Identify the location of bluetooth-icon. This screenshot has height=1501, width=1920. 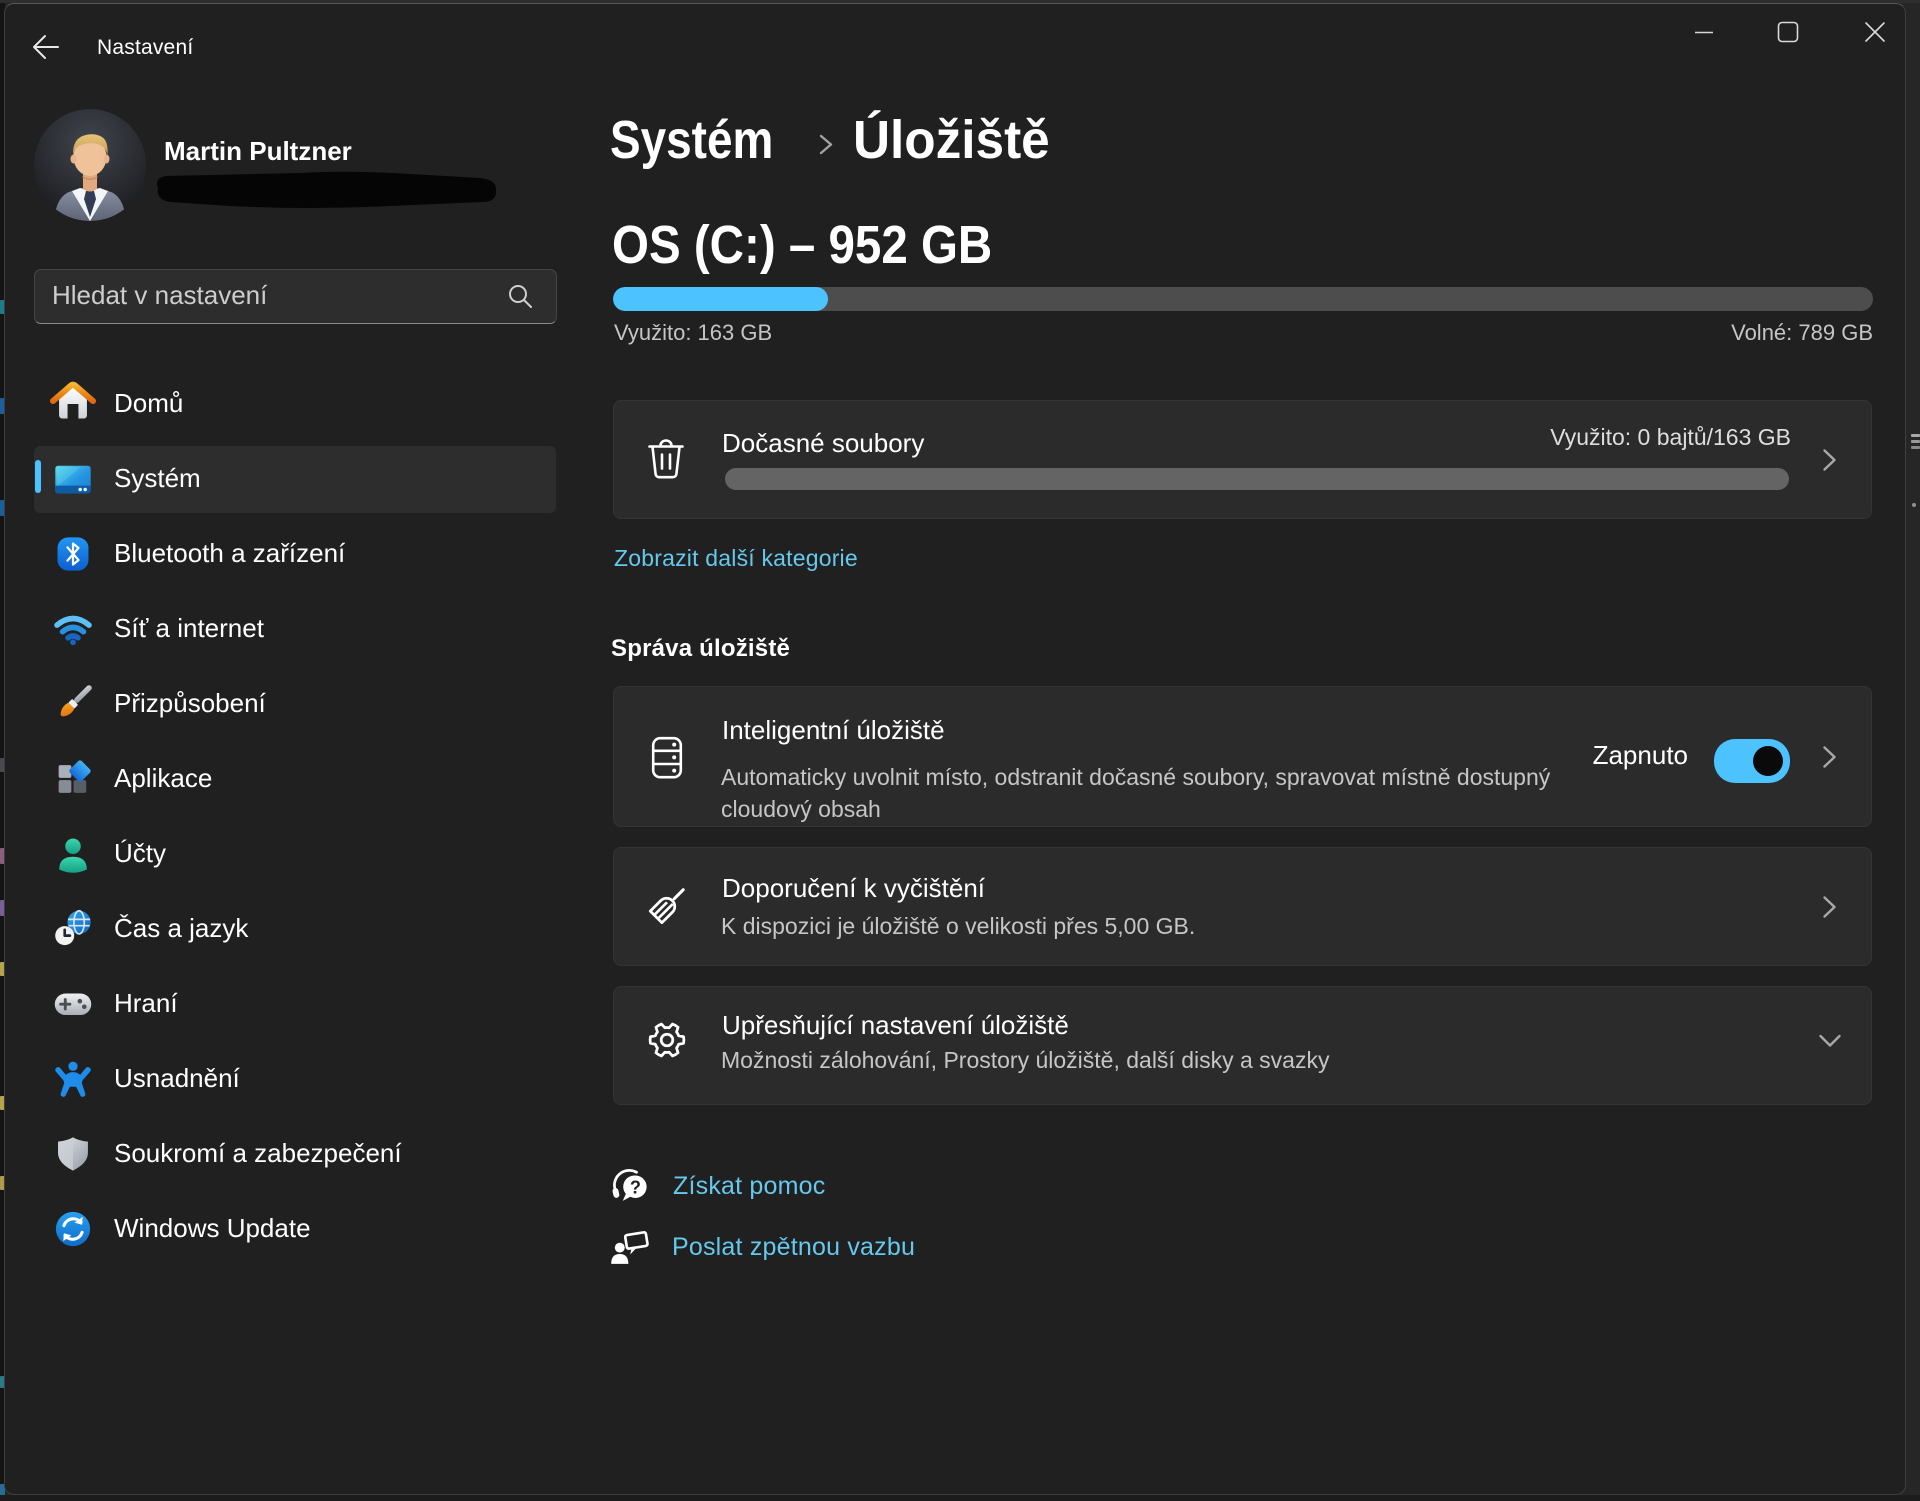
(73, 554).